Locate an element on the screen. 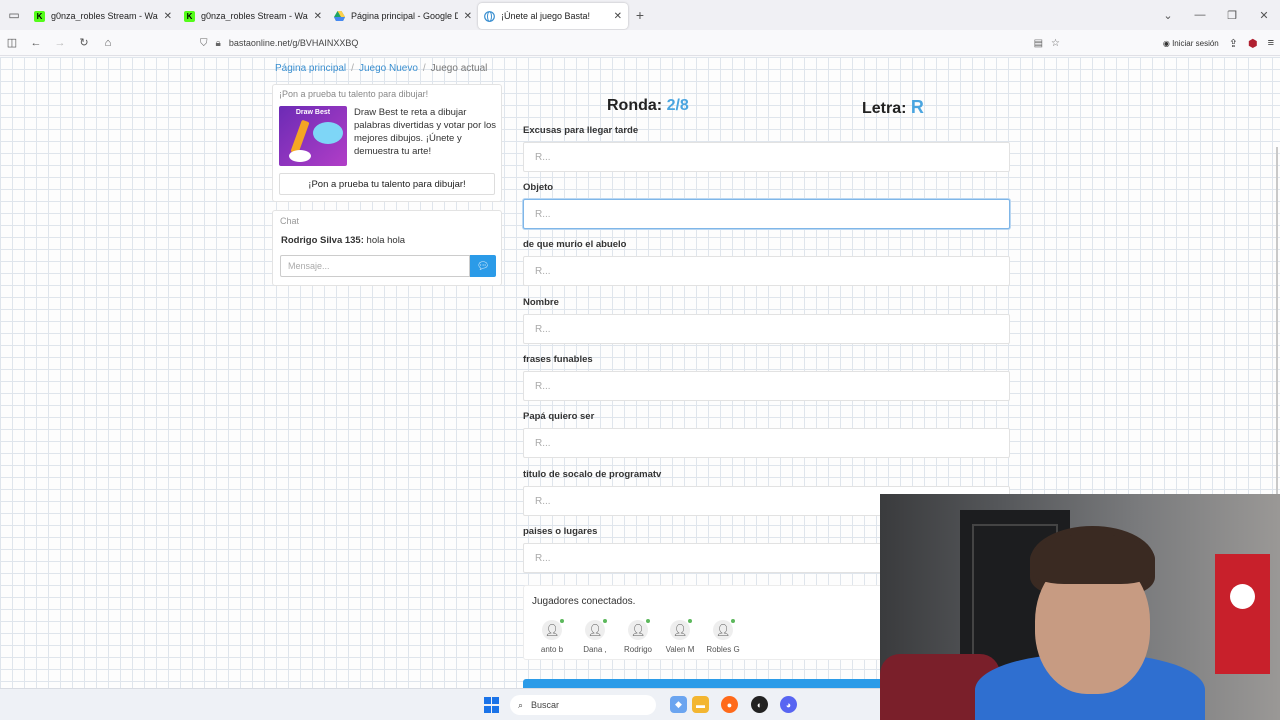 The height and width of the screenshot is (720, 1280). player-name: Dana , is located at coordinates (595, 649).